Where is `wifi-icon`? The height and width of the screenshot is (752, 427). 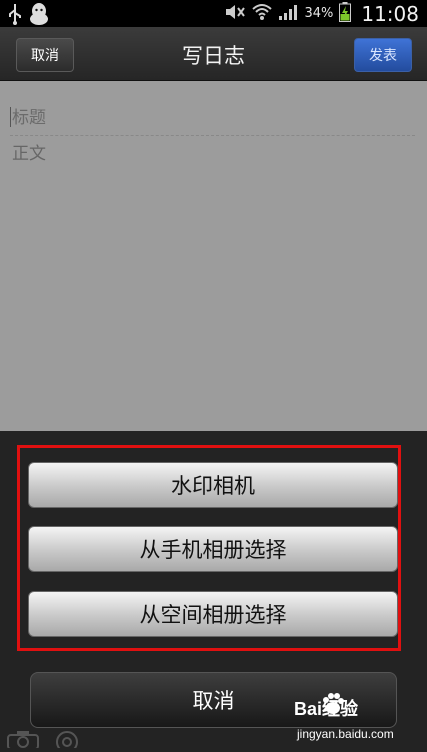
wifi-icon is located at coordinates (262, 14).